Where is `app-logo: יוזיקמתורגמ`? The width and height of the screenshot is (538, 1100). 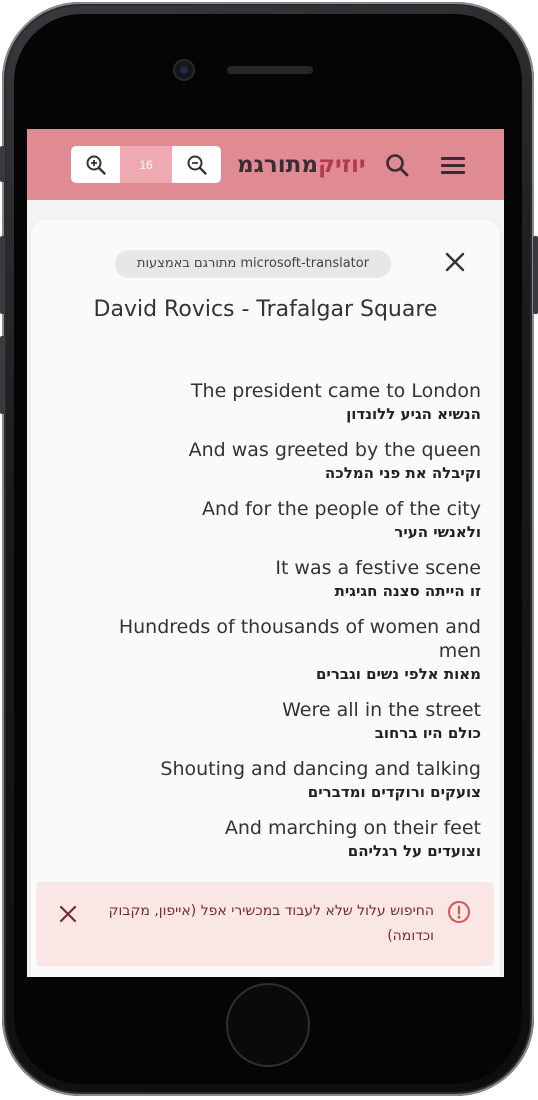 app-logo: יוזיקמתורגמ is located at coordinates (301, 165).